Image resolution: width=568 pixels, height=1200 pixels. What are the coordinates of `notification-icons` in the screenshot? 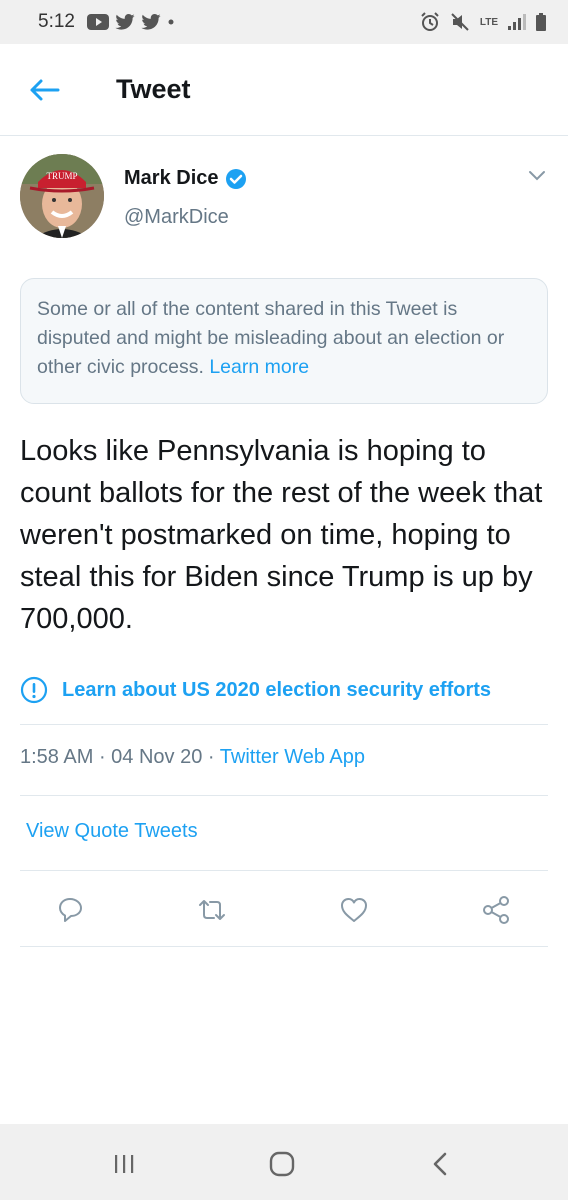 It's located at (130, 22).